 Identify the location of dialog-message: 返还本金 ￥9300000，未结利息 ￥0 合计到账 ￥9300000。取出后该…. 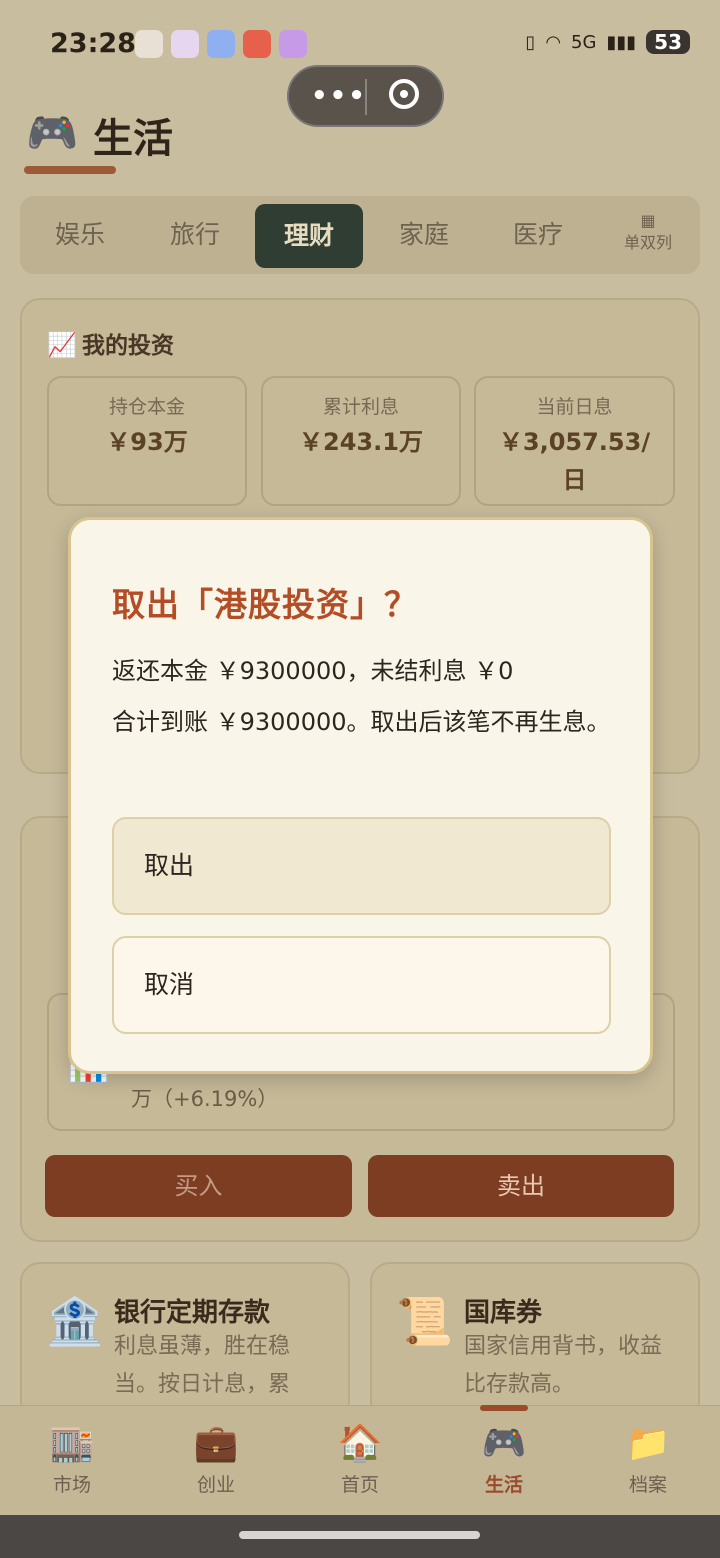
(362, 697).